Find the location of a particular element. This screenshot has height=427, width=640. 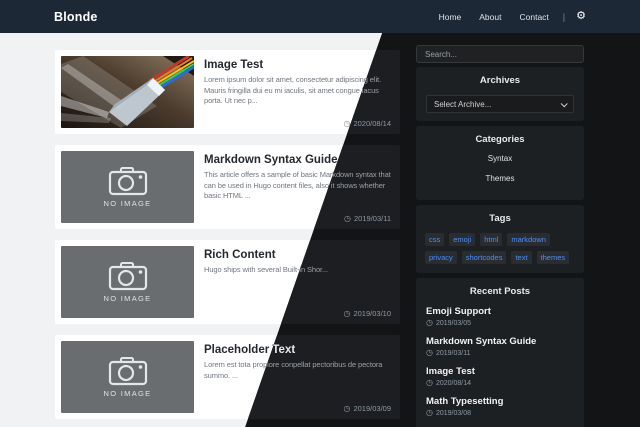

recent-post-link: Math Typesetting is located at coordinates (500, 401).